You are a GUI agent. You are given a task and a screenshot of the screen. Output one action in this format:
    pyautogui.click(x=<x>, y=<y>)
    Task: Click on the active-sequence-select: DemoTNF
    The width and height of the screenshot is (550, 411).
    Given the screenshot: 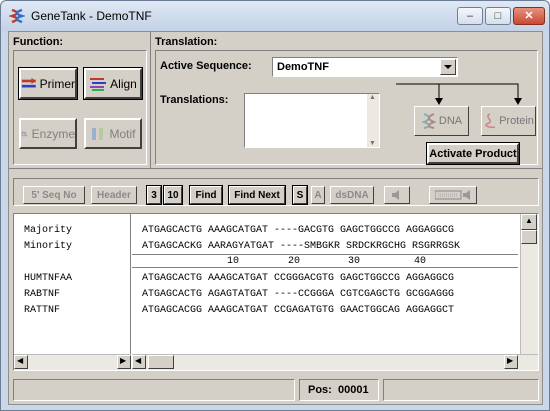 What is the action you would take?
    pyautogui.click(x=365, y=67)
    